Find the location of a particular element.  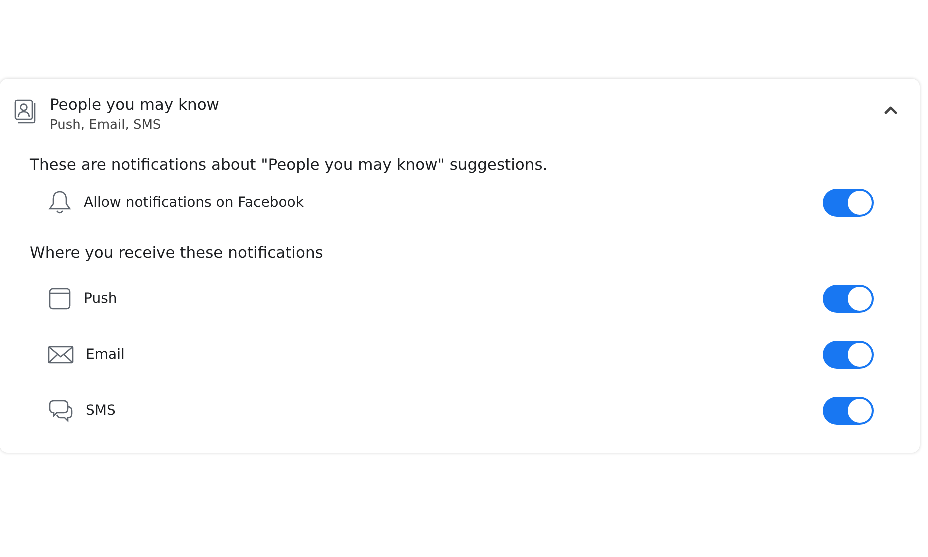

description-text: These are notifications about "People you may know" suggestions. is located at coordinates (289, 165).